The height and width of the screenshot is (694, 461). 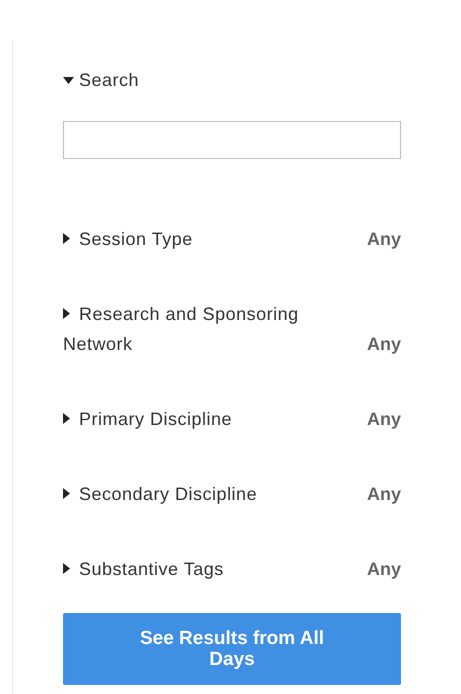 I want to click on filter-toggle: Substantive Tags, so click(x=203, y=569).